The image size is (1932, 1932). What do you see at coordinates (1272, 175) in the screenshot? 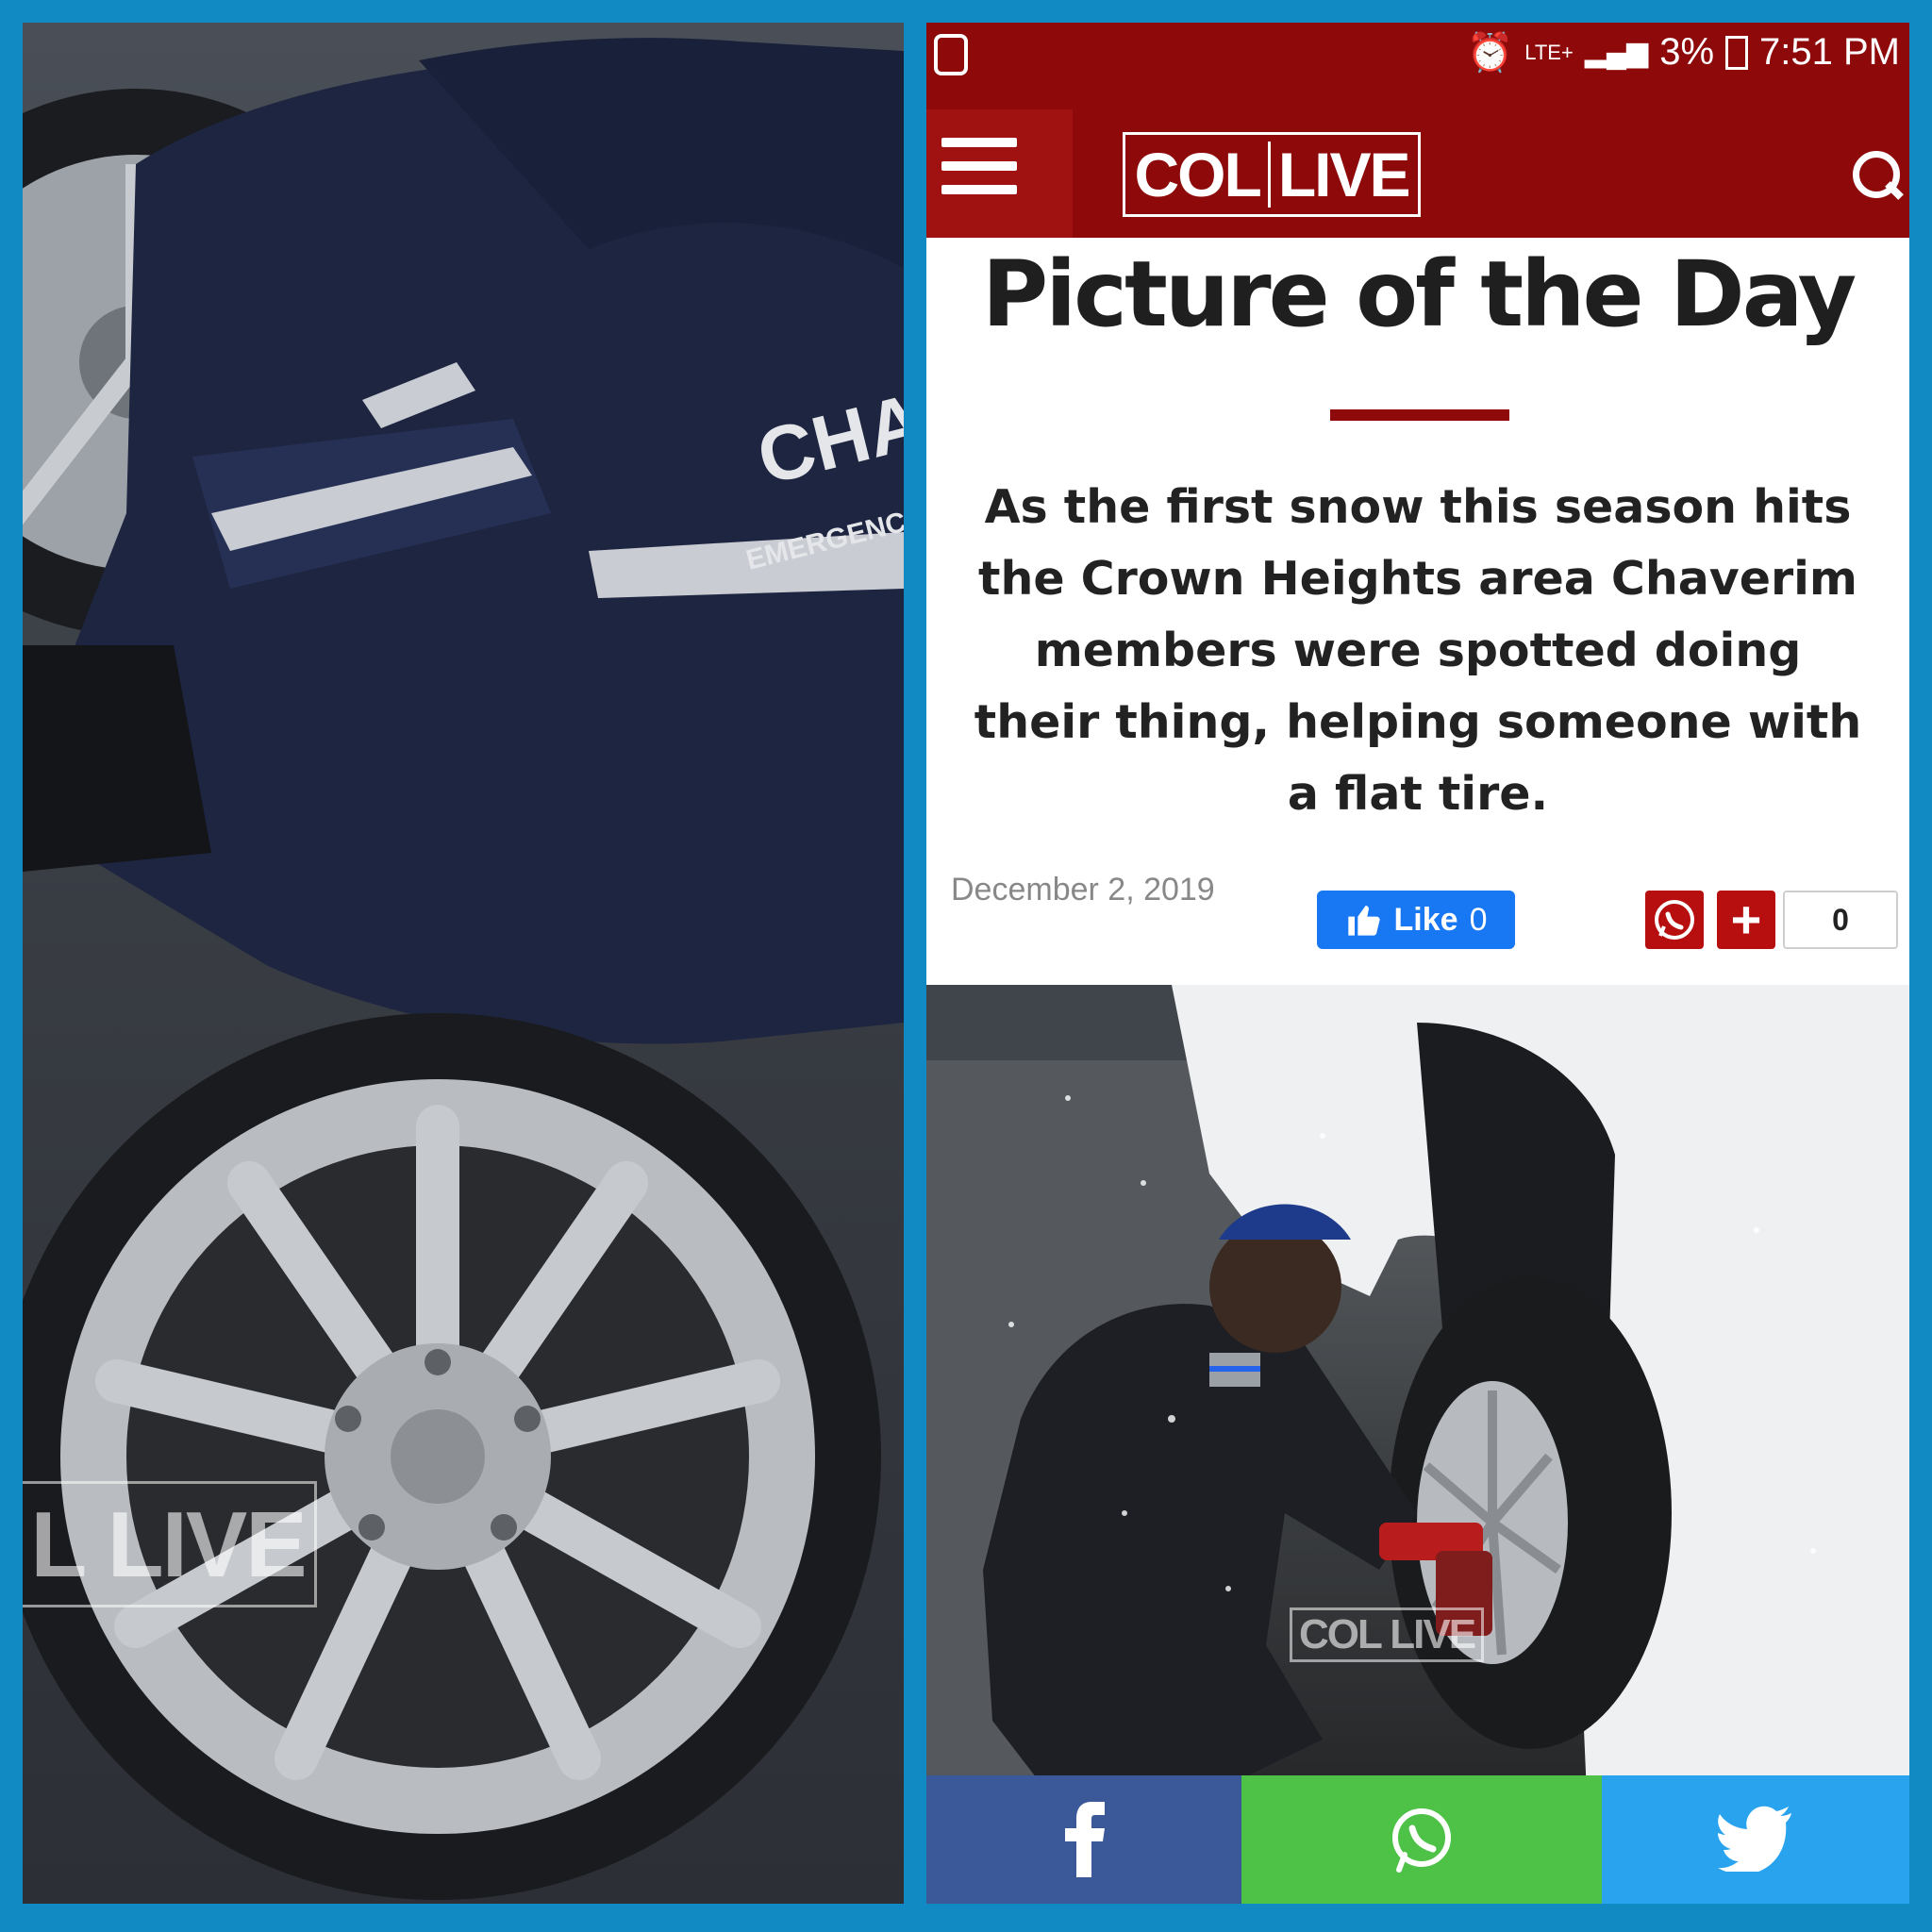
I see `site-logo: COL LIVE` at bounding box center [1272, 175].